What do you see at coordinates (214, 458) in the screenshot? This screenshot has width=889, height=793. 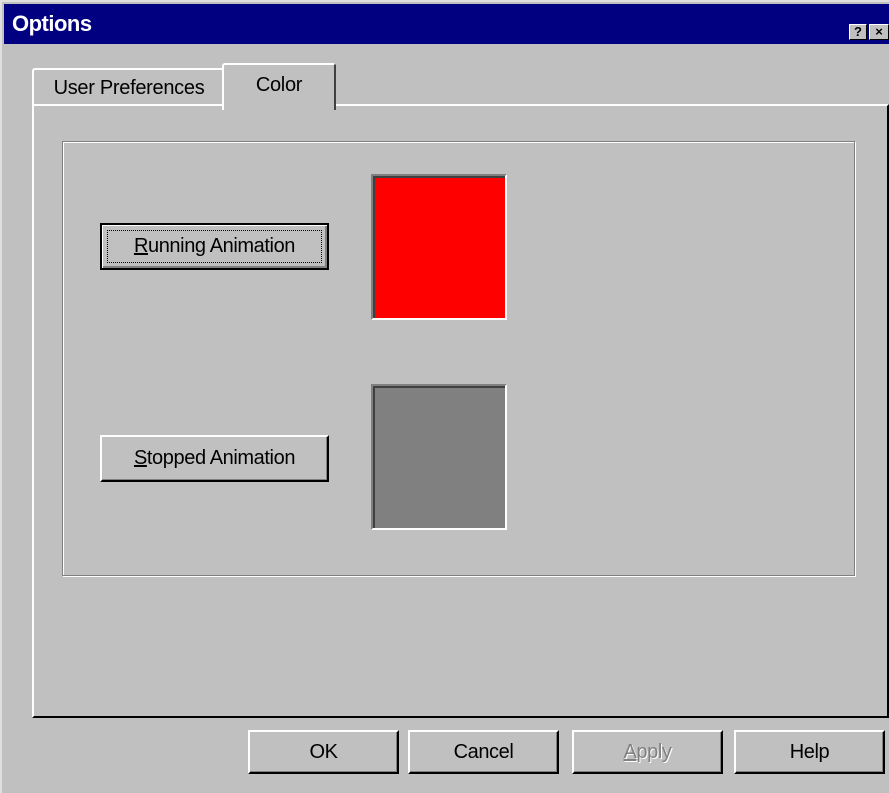 I see `stopped-animation-button: Stopped Animation` at bounding box center [214, 458].